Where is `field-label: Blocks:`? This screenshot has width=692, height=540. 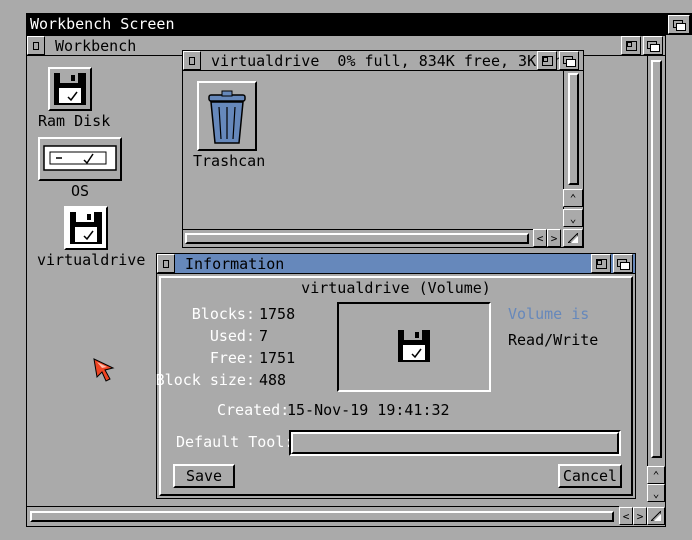
field-label: Blocks: is located at coordinates (223, 314).